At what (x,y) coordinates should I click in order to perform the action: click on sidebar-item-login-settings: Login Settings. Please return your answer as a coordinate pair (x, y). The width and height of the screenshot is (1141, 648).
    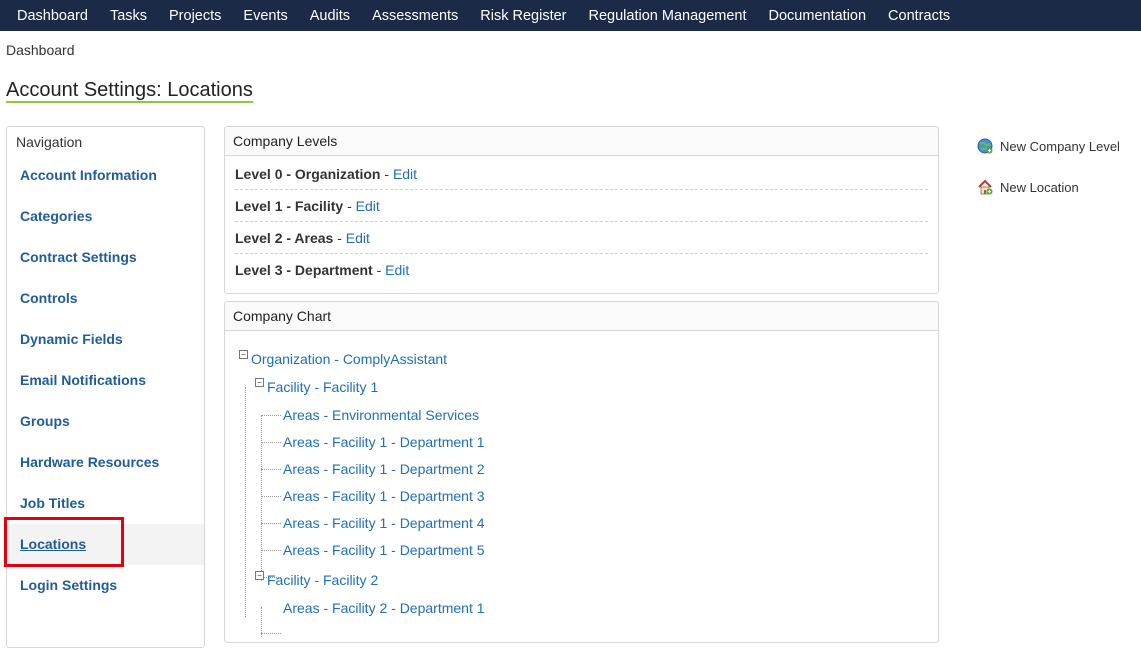
    Looking at the image, I should click on (105, 585).